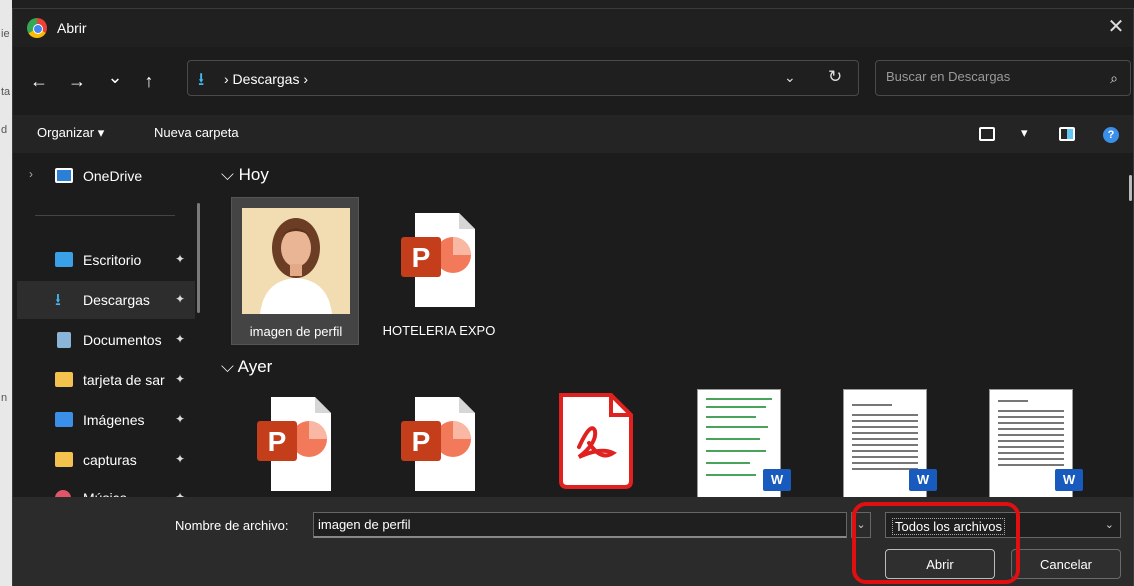 The height and width of the screenshot is (586, 1134). What do you see at coordinates (149, 81) in the screenshot?
I see `up-button: ↑` at bounding box center [149, 81].